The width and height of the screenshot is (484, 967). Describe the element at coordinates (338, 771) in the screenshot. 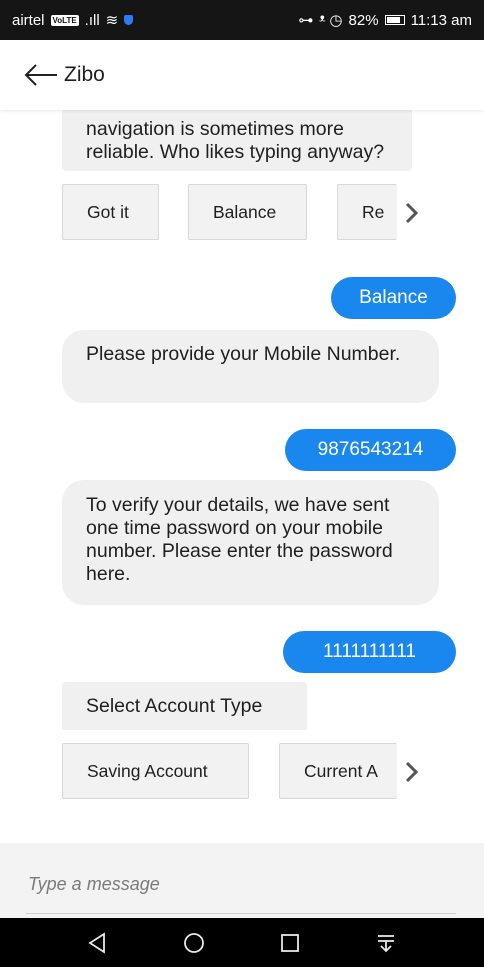

I see `quick-reply-current-account: Current A` at that location.